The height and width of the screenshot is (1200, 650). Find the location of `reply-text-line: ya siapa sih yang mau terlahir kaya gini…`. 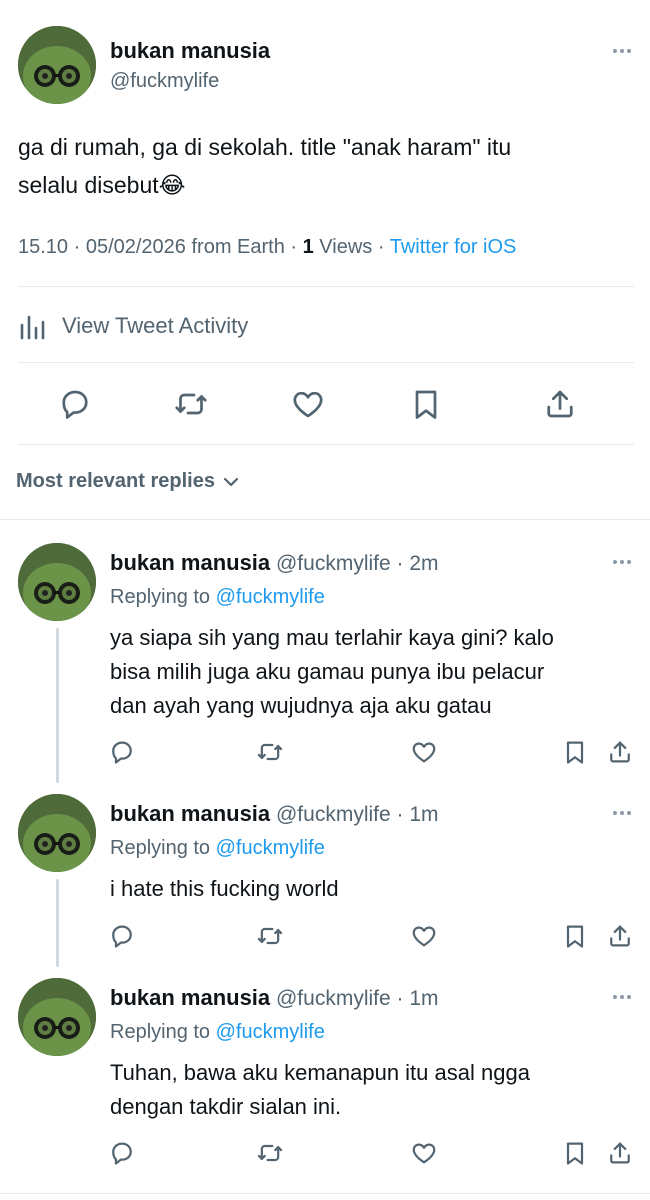

reply-text-line: ya siapa sih yang mau terlahir kaya gini… is located at coordinates (332, 637).